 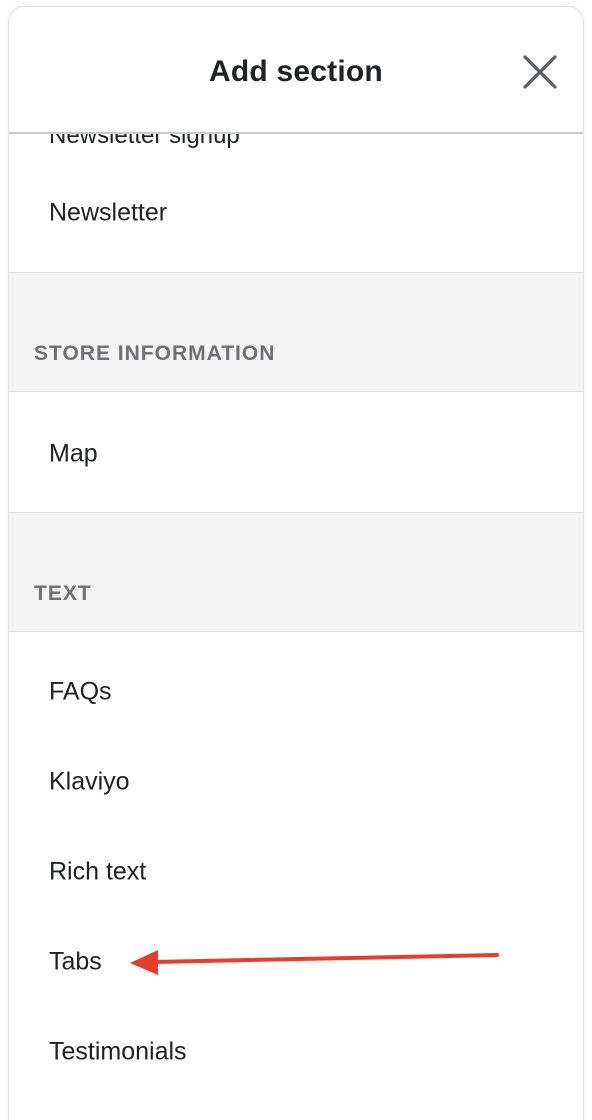 What do you see at coordinates (296, 872) in the screenshot?
I see `list-item-rich-text: Rich text` at bounding box center [296, 872].